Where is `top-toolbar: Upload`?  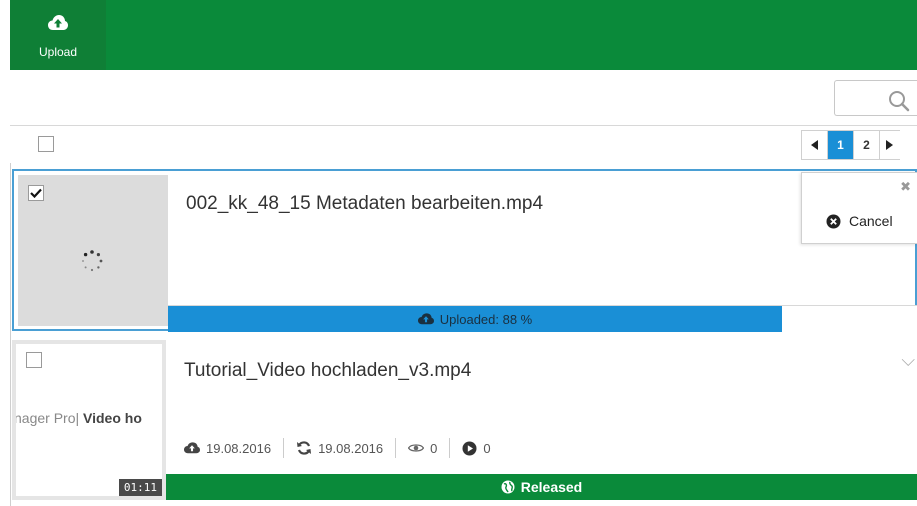 top-toolbar: Upload is located at coordinates (463, 35).